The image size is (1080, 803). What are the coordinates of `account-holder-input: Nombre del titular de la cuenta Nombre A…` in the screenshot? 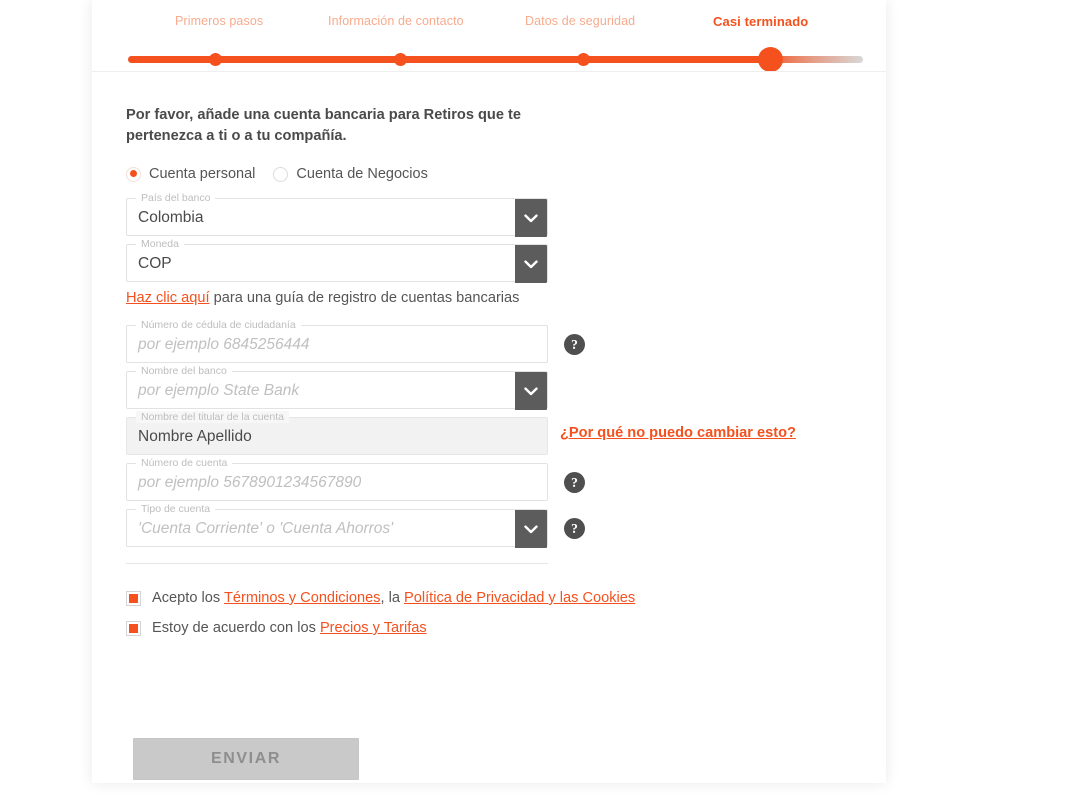 It's located at (337, 433).